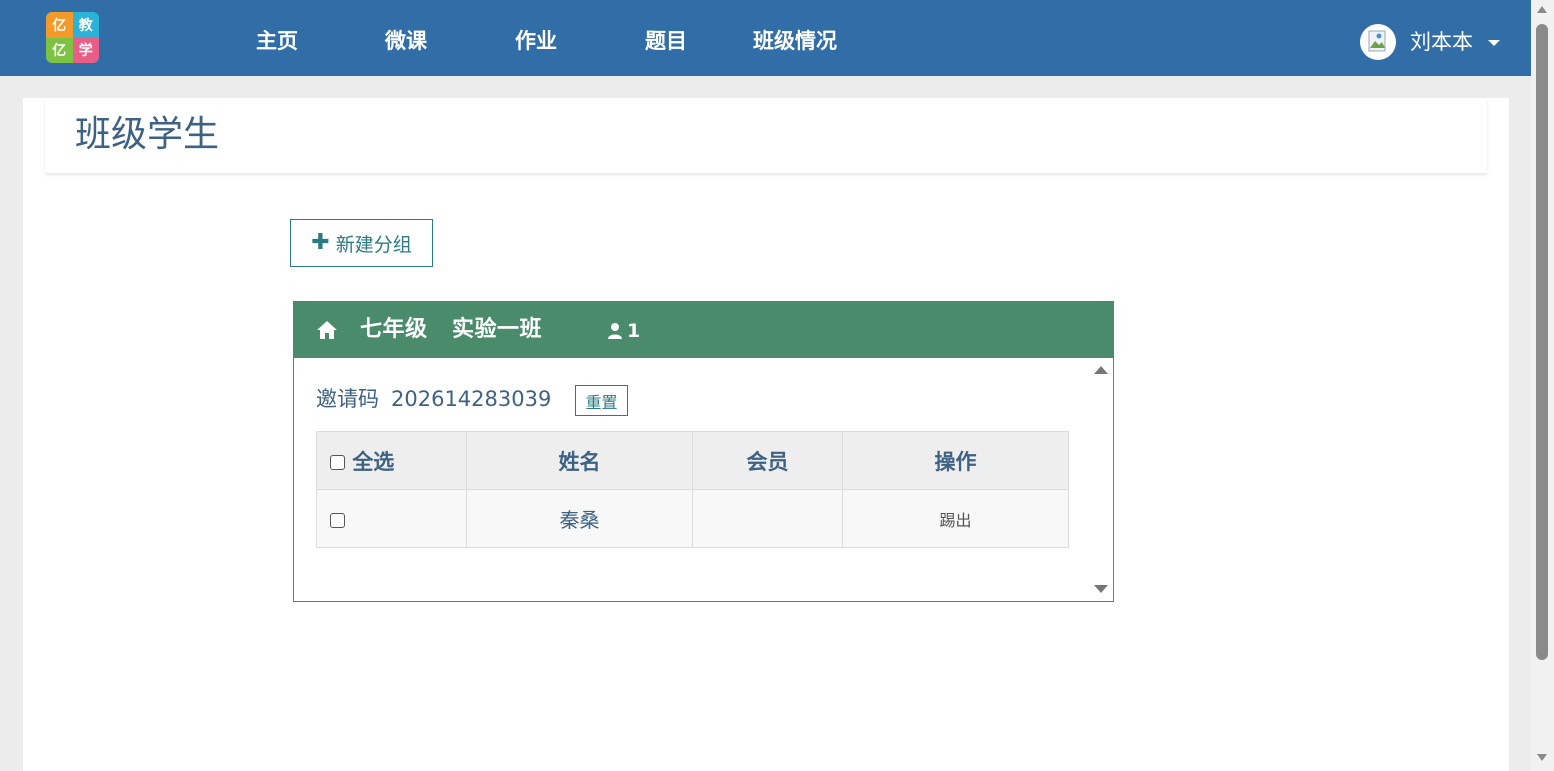 This screenshot has height=771, width=1554. I want to click on top-navbar: 亿 教 亿 学 主页 微课 作业 题目 班级情况 刘本本, so click(765, 38).